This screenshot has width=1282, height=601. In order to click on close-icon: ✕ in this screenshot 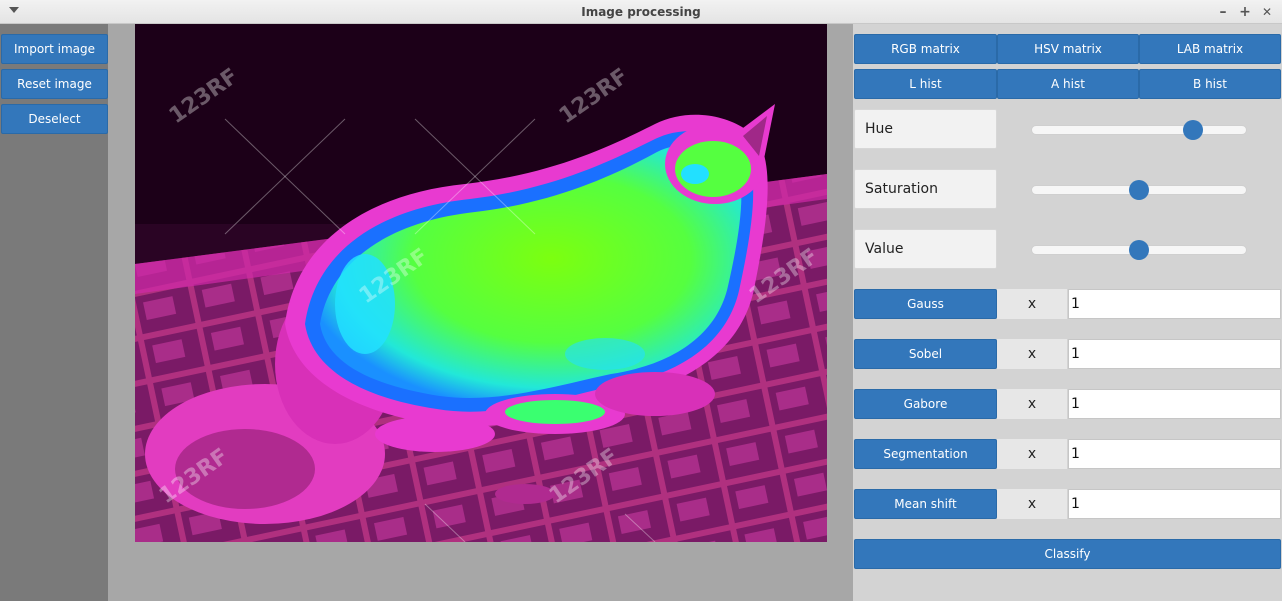, I will do `click(1267, 12)`.